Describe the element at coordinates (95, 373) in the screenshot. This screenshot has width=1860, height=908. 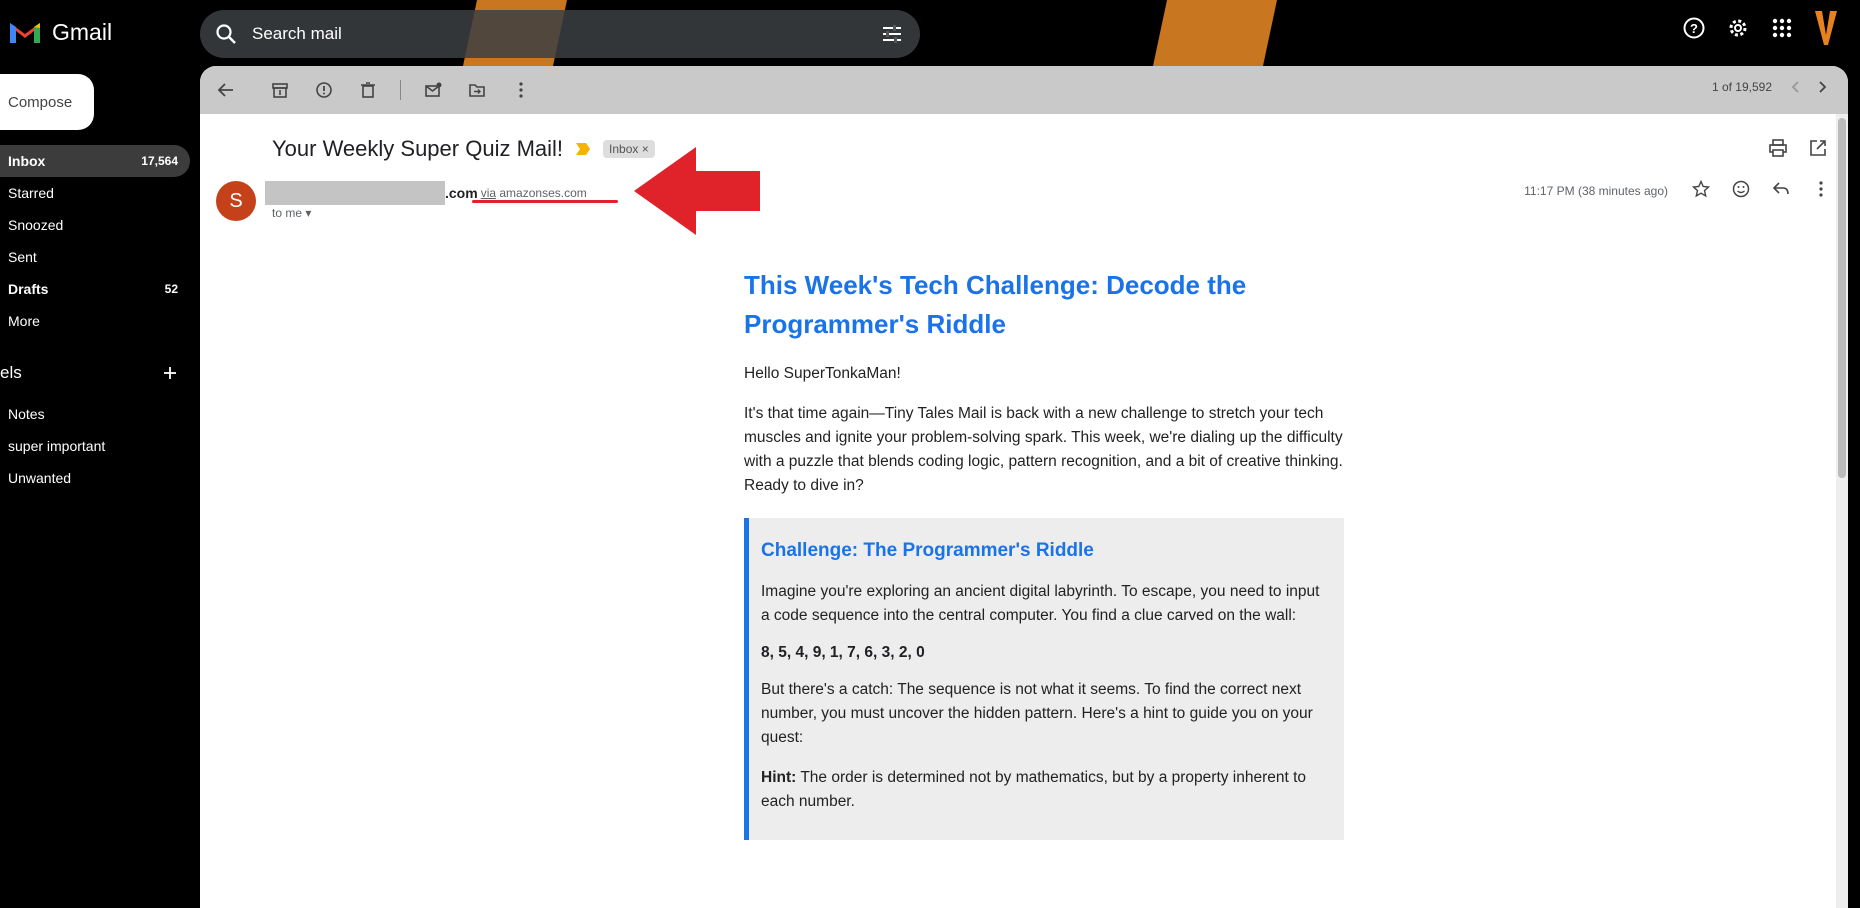
I see `labels-heading: els` at that location.